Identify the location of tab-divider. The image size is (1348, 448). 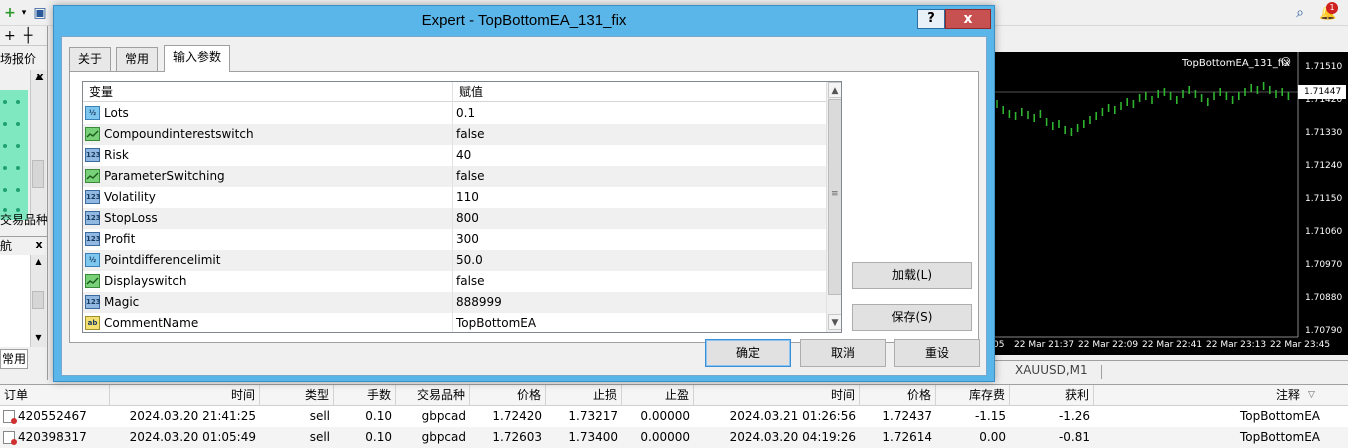
(1101, 372).